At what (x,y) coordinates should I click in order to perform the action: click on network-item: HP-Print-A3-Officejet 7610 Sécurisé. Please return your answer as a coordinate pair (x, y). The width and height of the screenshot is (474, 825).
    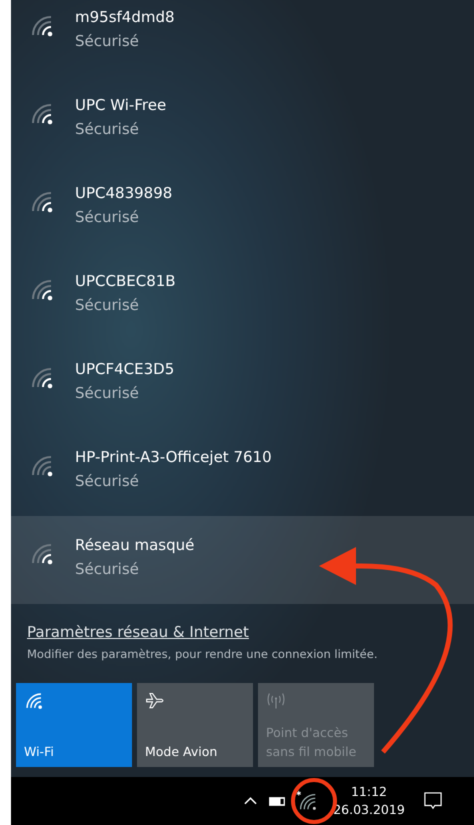
    Looking at the image, I should click on (242, 472).